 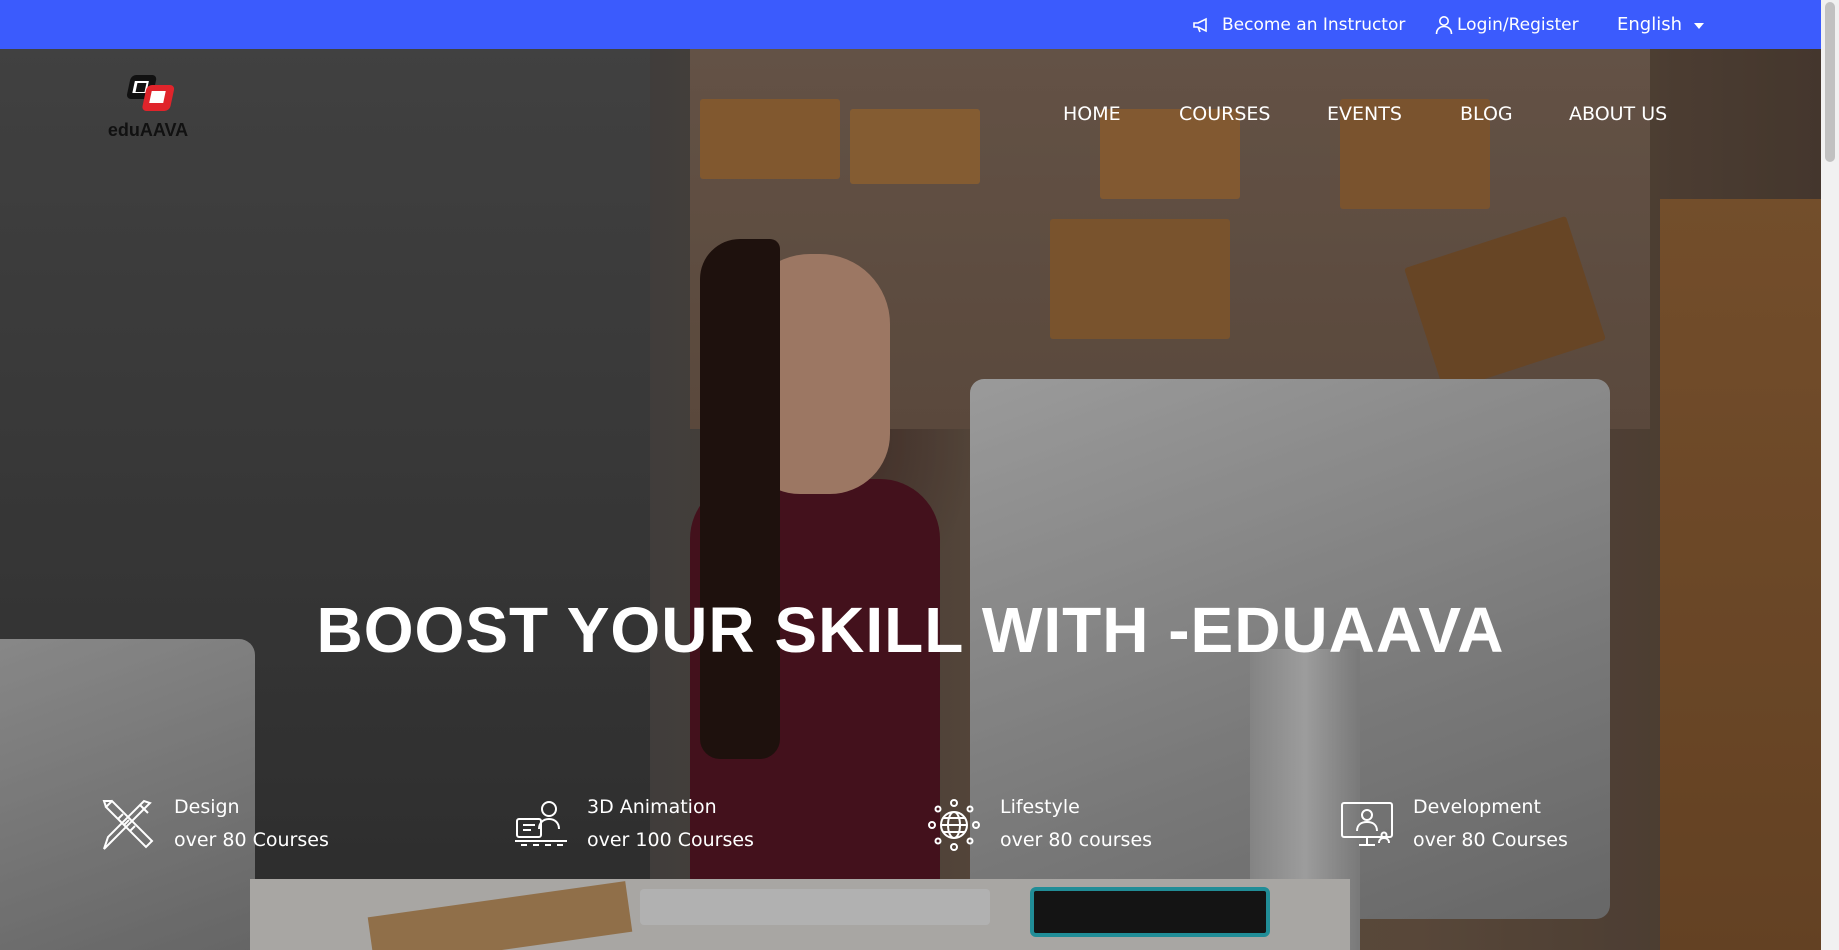 I want to click on category-title: Design, so click(x=207, y=807).